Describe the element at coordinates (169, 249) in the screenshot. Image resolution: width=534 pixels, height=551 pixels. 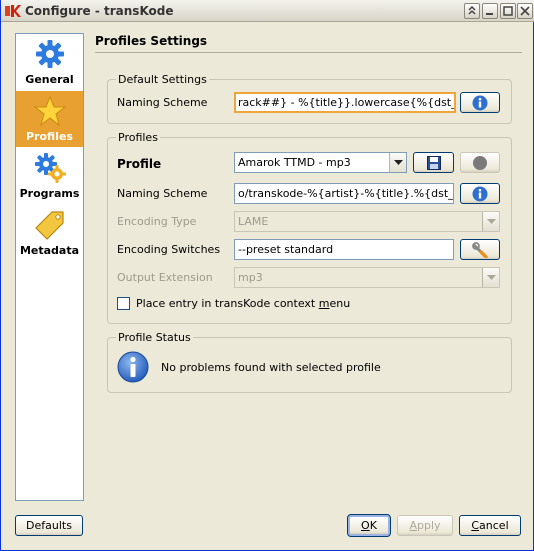
I see `encoding-switches-label: Encoding Switches` at that location.